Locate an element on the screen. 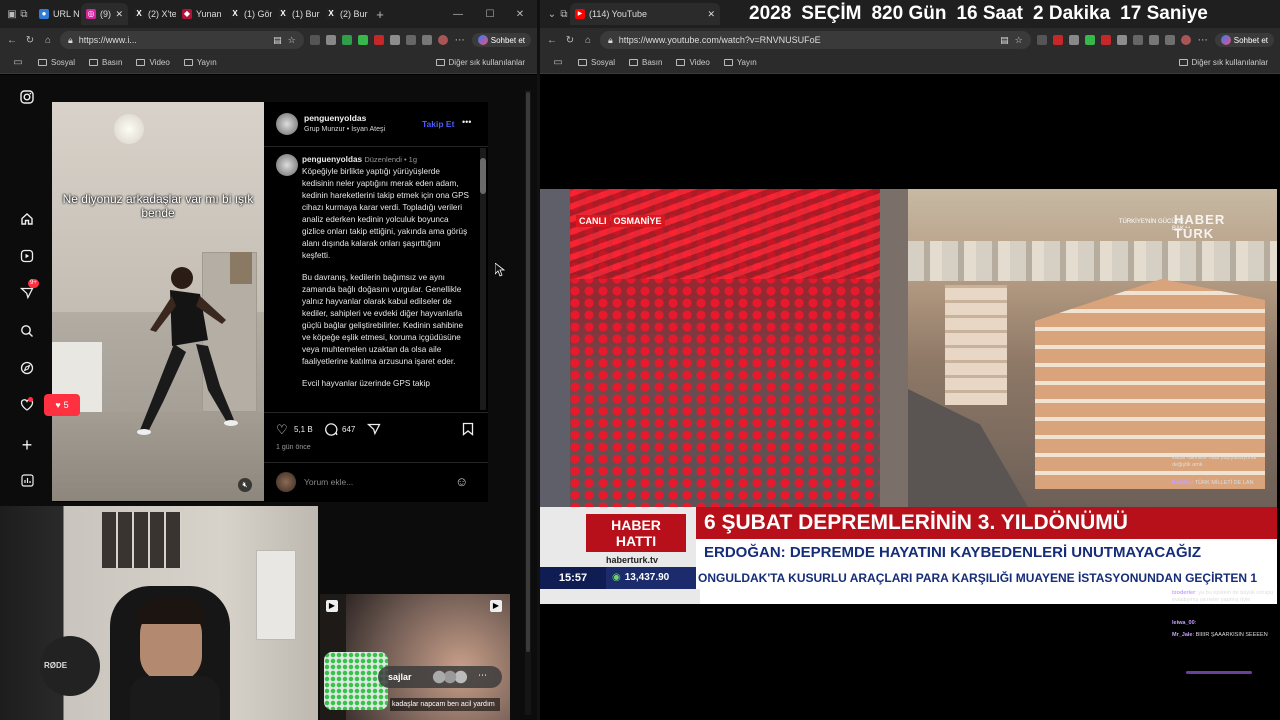 The height and width of the screenshot is (720, 1280). minimize-icon: — is located at coordinates (458, 14).